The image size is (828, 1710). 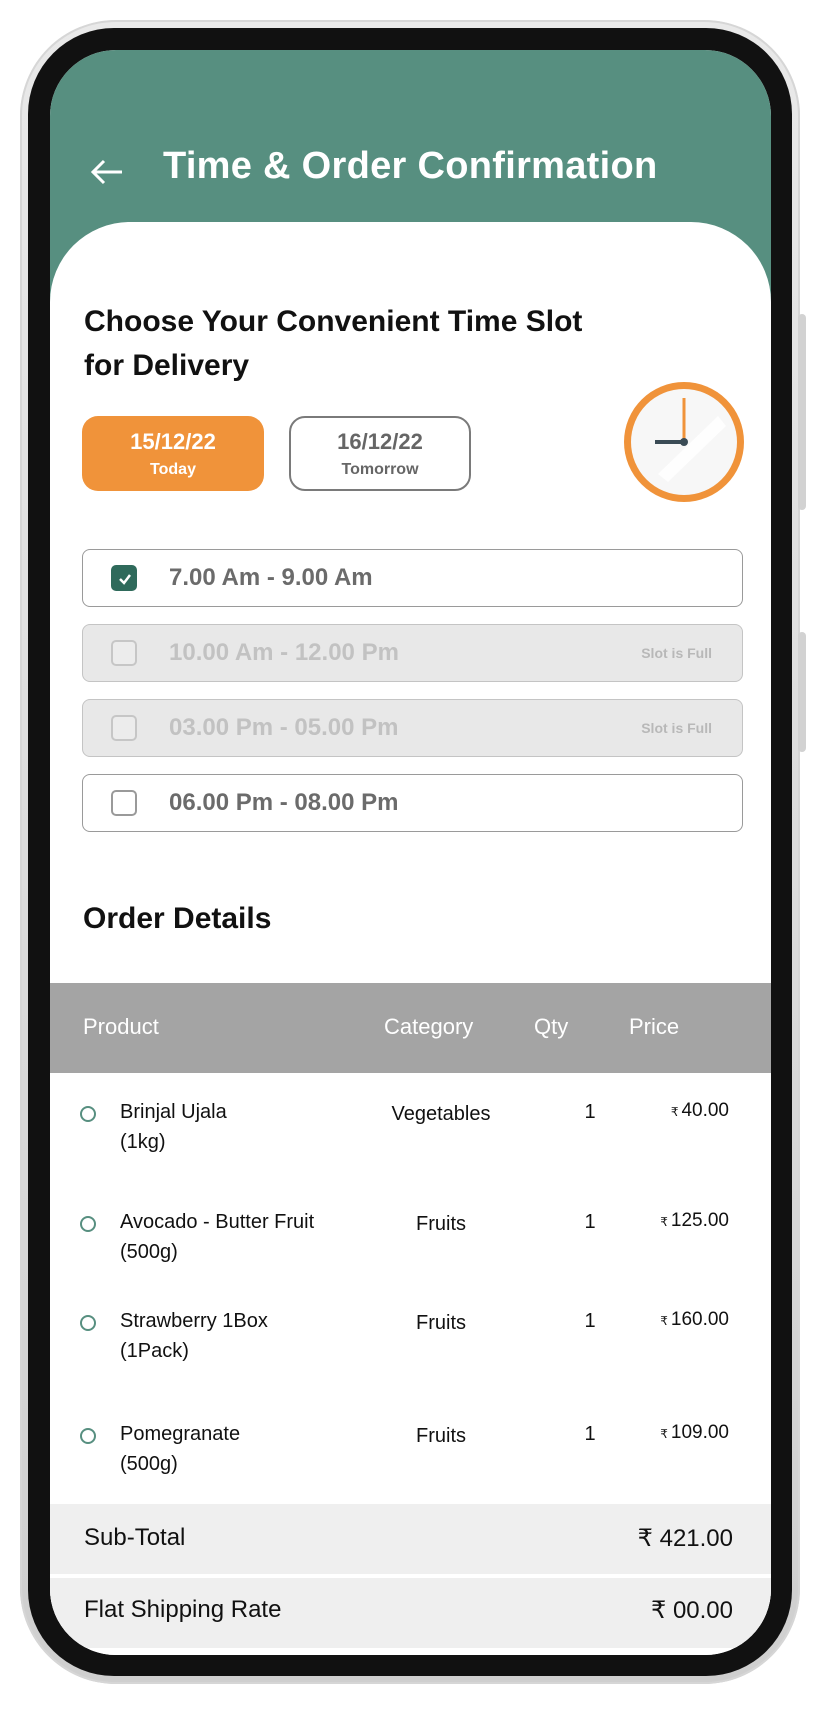 I want to click on product-title: Pomegranate, so click(x=180, y=1434).